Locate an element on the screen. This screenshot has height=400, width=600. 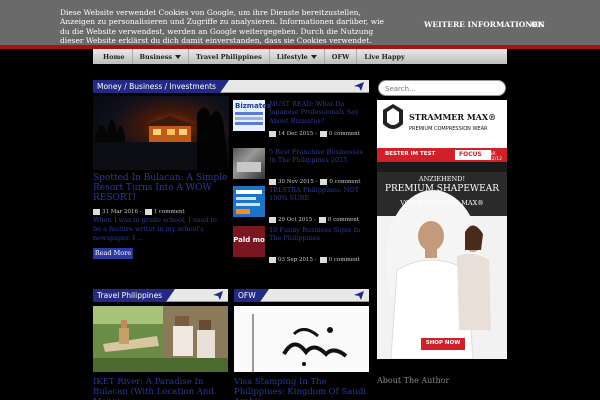
post-meta: 29 Oct 2015 - 0 comment is located at coordinates (314, 220).